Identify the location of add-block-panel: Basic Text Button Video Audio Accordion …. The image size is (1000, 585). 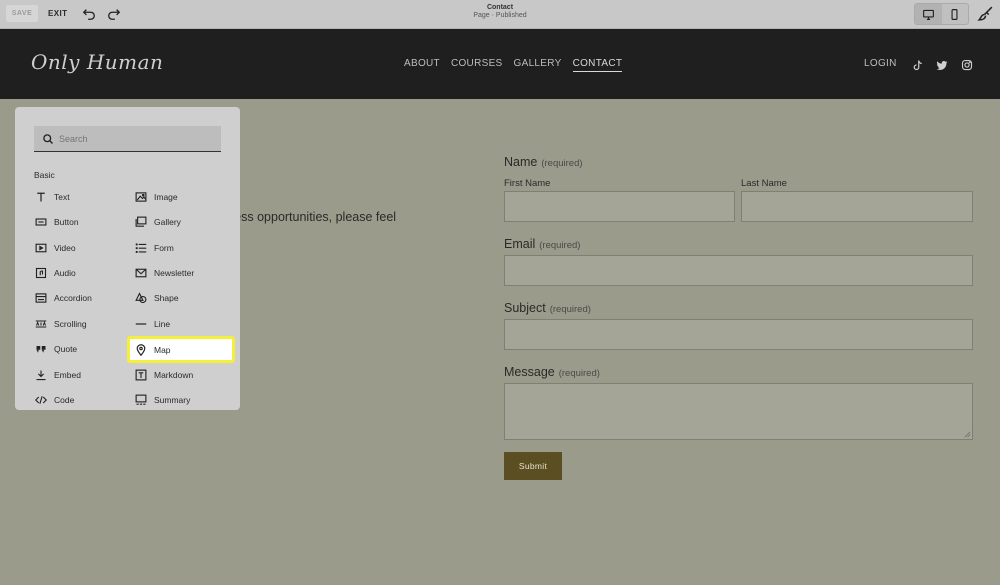
(127, 258).